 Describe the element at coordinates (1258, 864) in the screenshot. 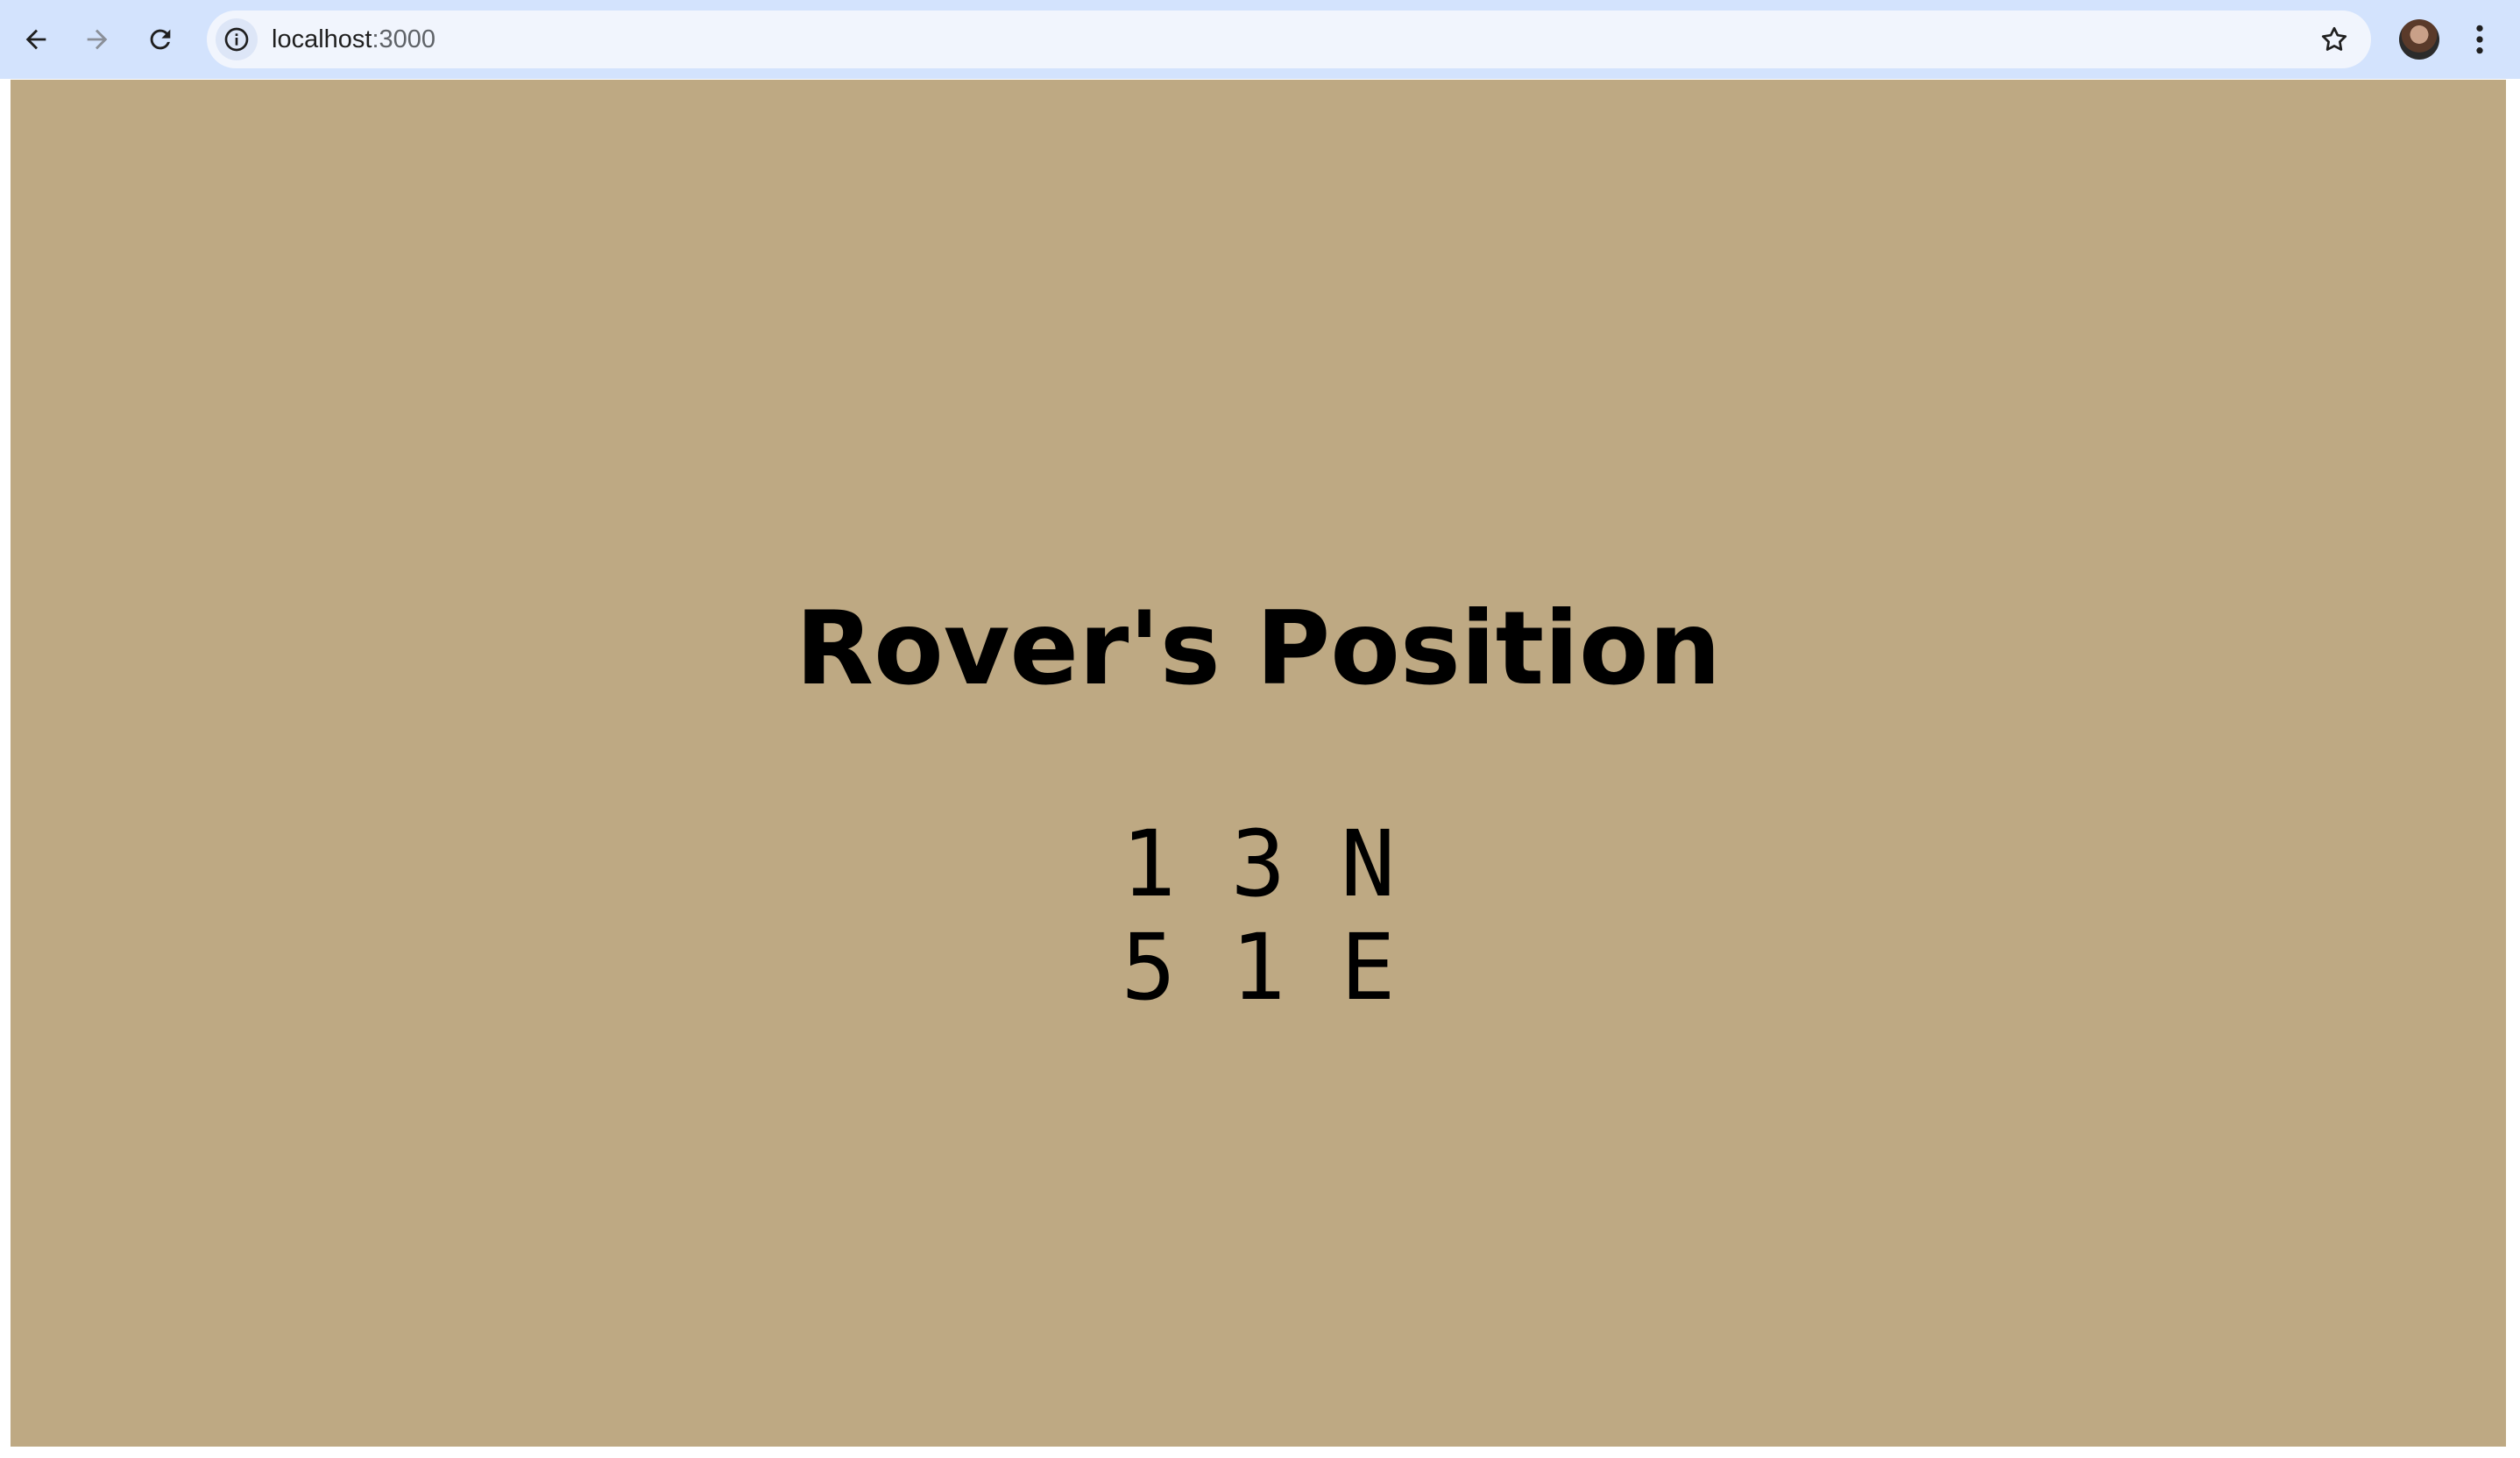

I see `rover-position-line: 1 3 N` at that location.